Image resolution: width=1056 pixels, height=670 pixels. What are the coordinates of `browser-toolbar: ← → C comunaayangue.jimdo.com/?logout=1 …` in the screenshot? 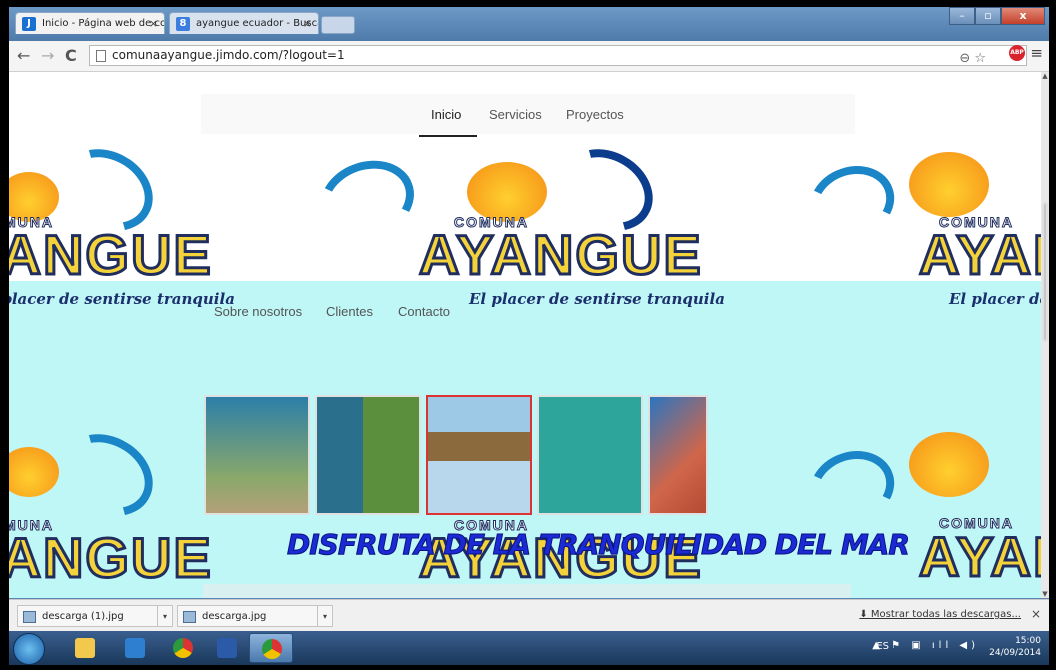 It's located at (529, 56).